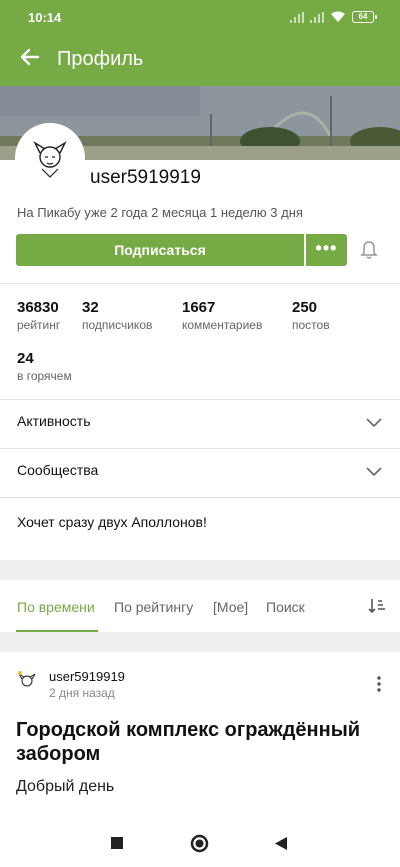  I want to click on post-time: 2 дня назад, so click(82, 693).